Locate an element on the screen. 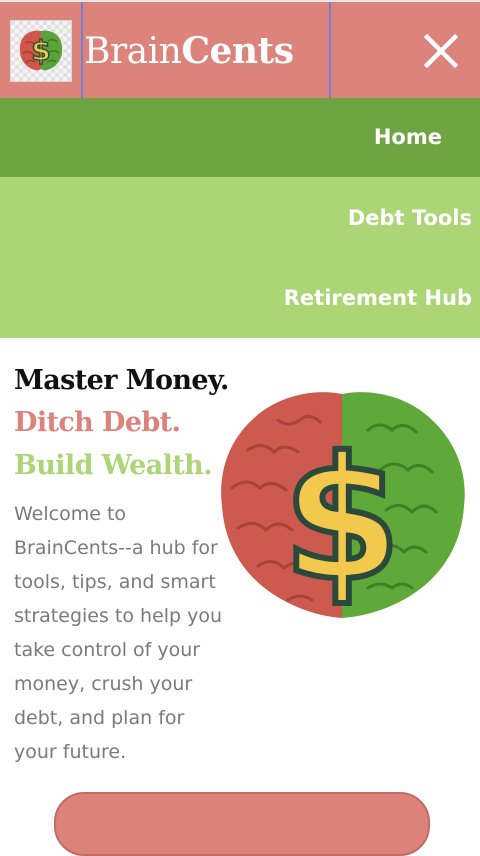 This screenshot has width=480, height=856. close-icon is located at coordinates (441, 51).